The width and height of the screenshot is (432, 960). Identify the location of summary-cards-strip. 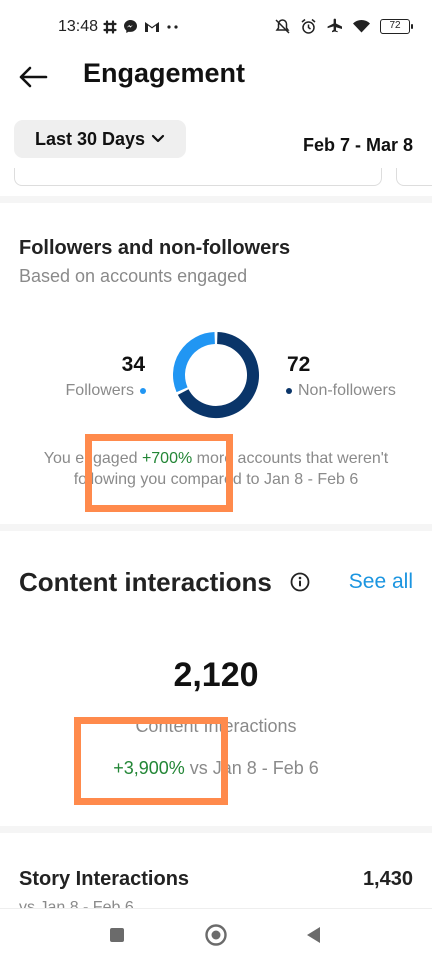
(216, 178).